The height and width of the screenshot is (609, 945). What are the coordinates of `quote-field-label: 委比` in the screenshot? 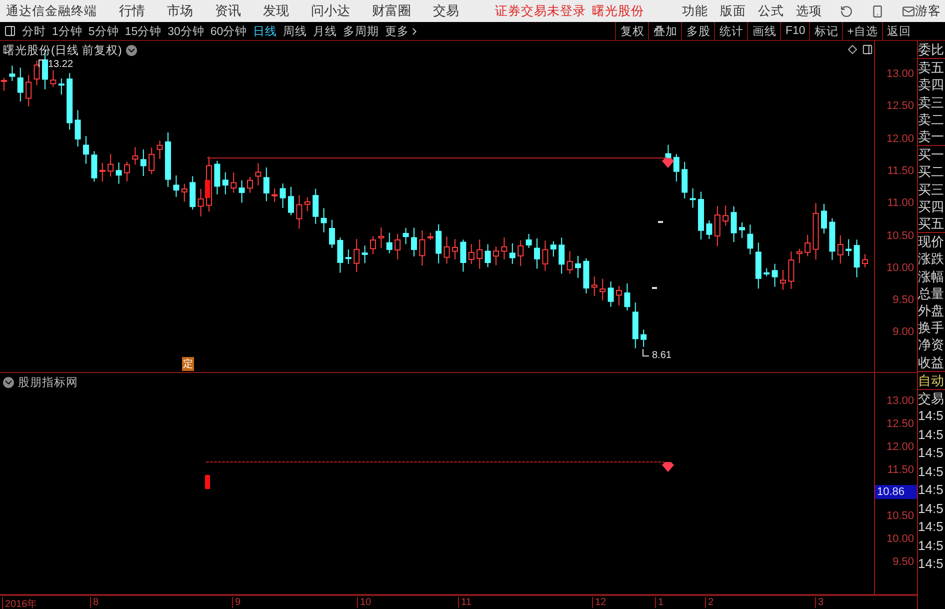 It's located at (931, 49).